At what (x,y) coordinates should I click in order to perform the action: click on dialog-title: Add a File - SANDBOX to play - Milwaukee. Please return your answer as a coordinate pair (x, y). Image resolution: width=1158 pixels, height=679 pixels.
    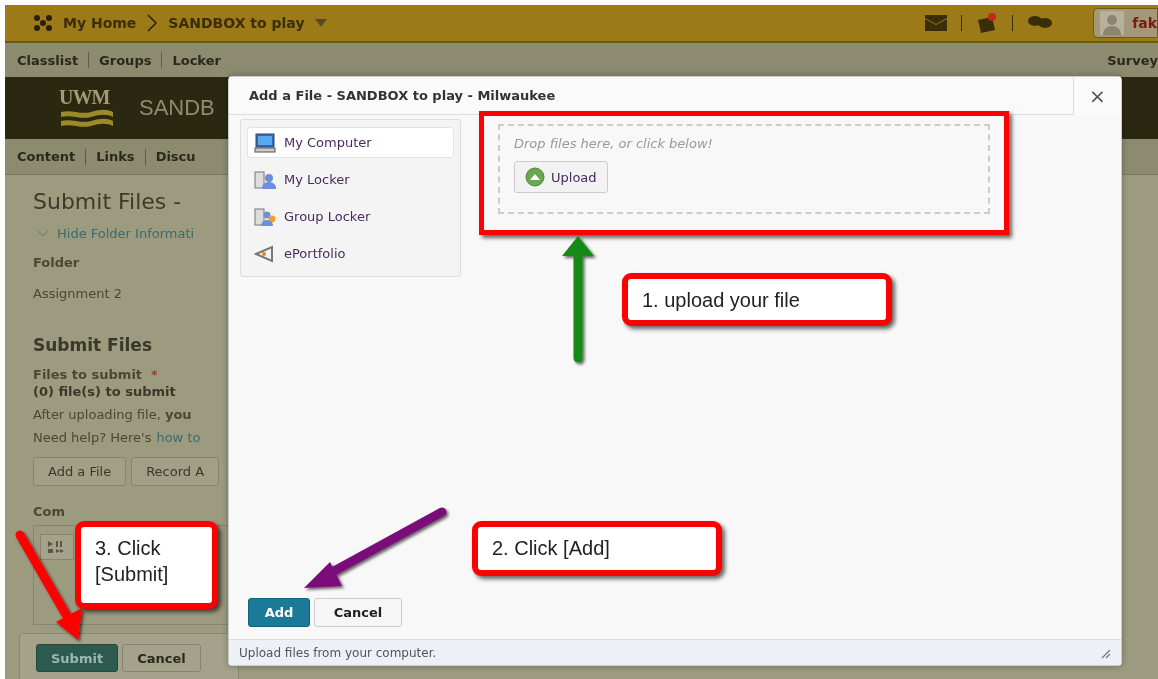
    Looking at the image, I should click on (402, 95).